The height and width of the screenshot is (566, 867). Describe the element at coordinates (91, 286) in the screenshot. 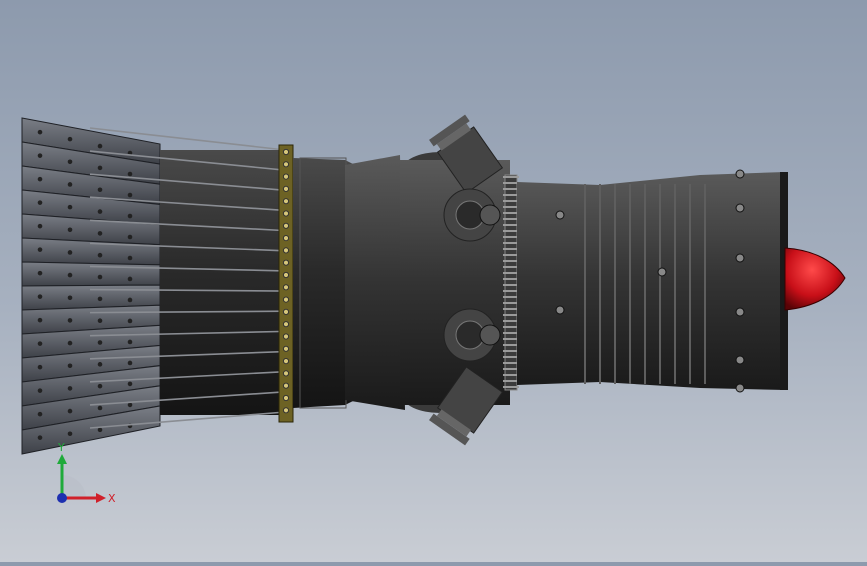

I see `nozzle-petals` at that location.